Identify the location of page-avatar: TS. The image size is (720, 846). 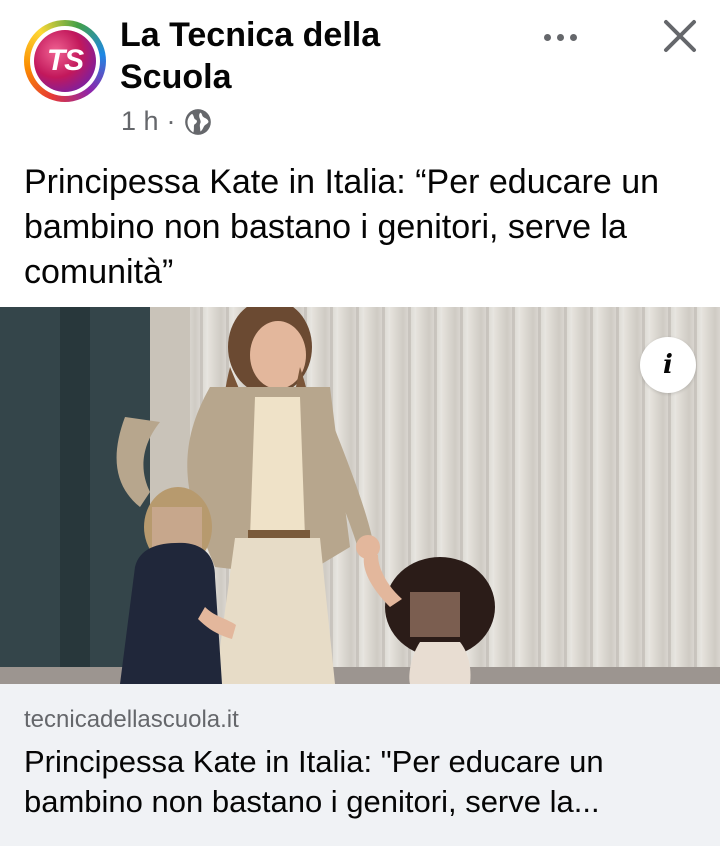
(65, 61).